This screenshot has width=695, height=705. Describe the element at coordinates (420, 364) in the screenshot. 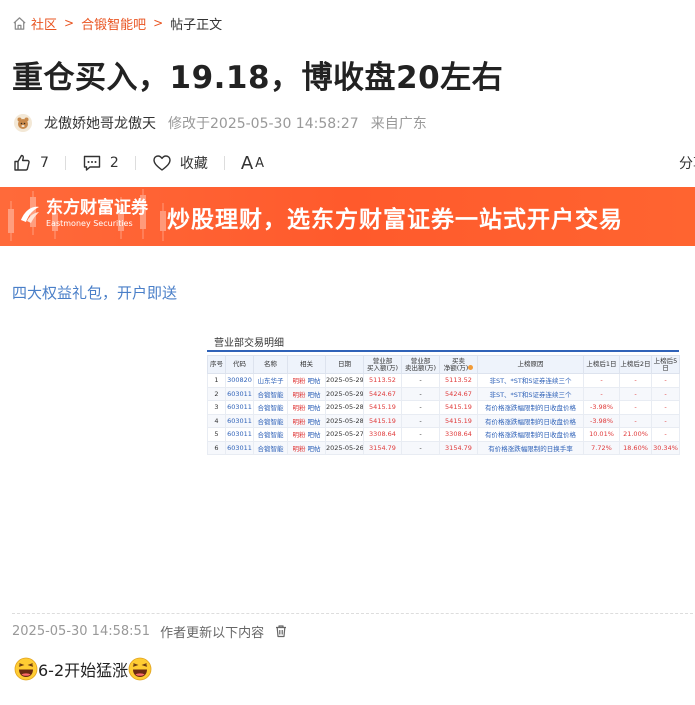

I see `table-header-cell: 营业部 卖出额(万)` at that location.